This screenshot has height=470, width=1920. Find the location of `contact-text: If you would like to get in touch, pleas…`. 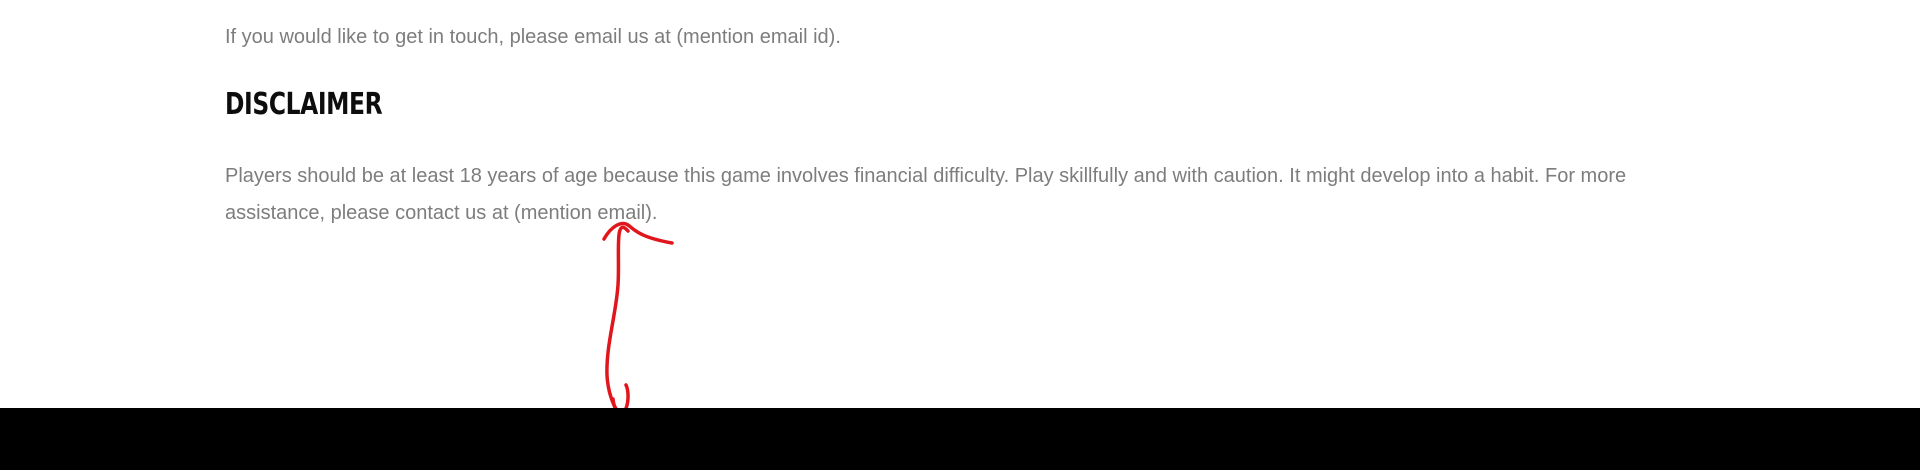

contact-text: If you would like to get in touch, pleas… is located at coordinates (533, 37).